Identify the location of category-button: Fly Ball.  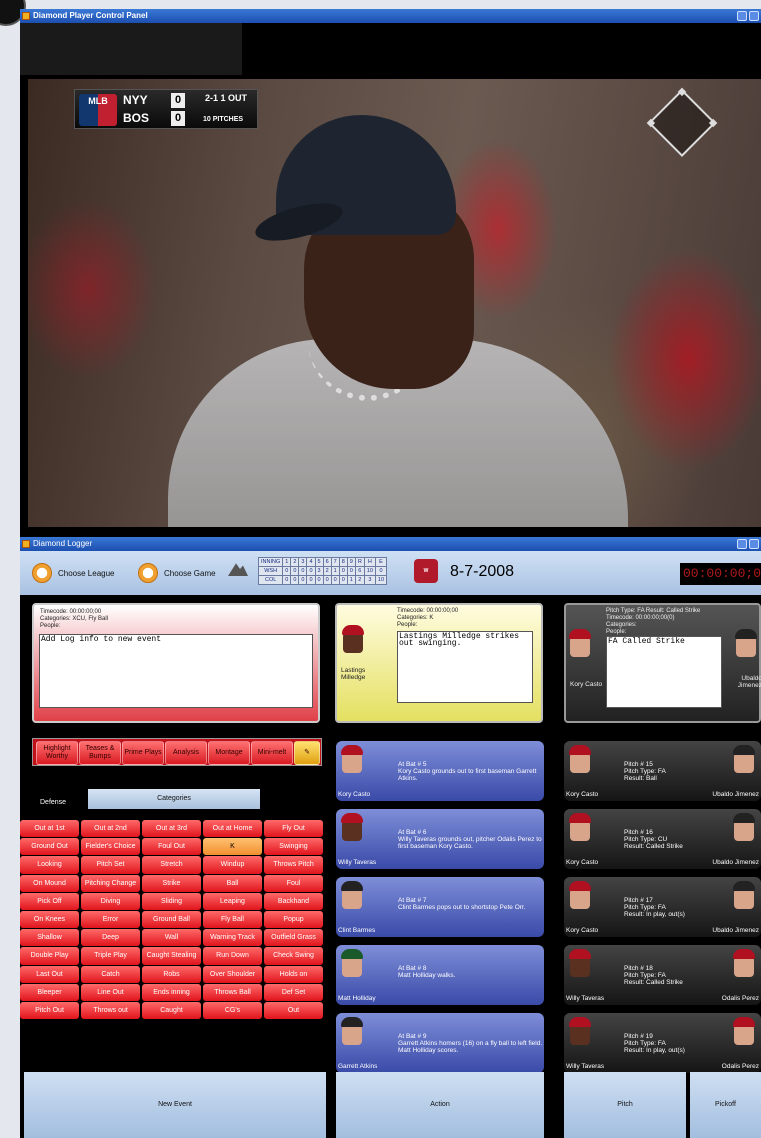
(232, 919).